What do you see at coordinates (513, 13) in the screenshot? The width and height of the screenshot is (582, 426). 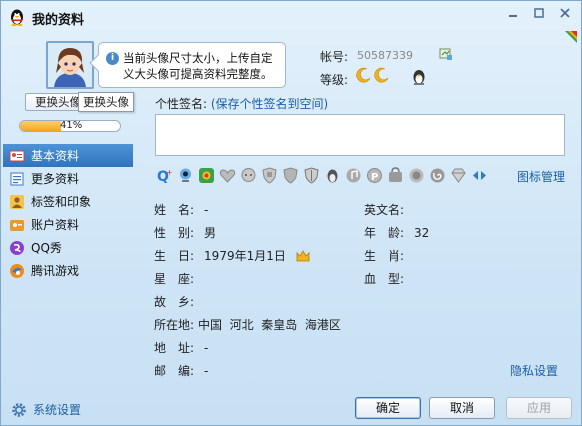 I see `minimize-button` at bounding box center [513, 13].